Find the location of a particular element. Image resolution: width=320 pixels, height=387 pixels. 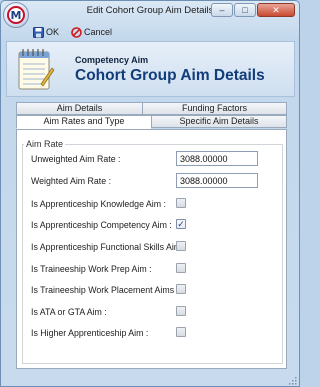

traineeship-work-placement-aims-checkbox is located at coordinates (181, 289).